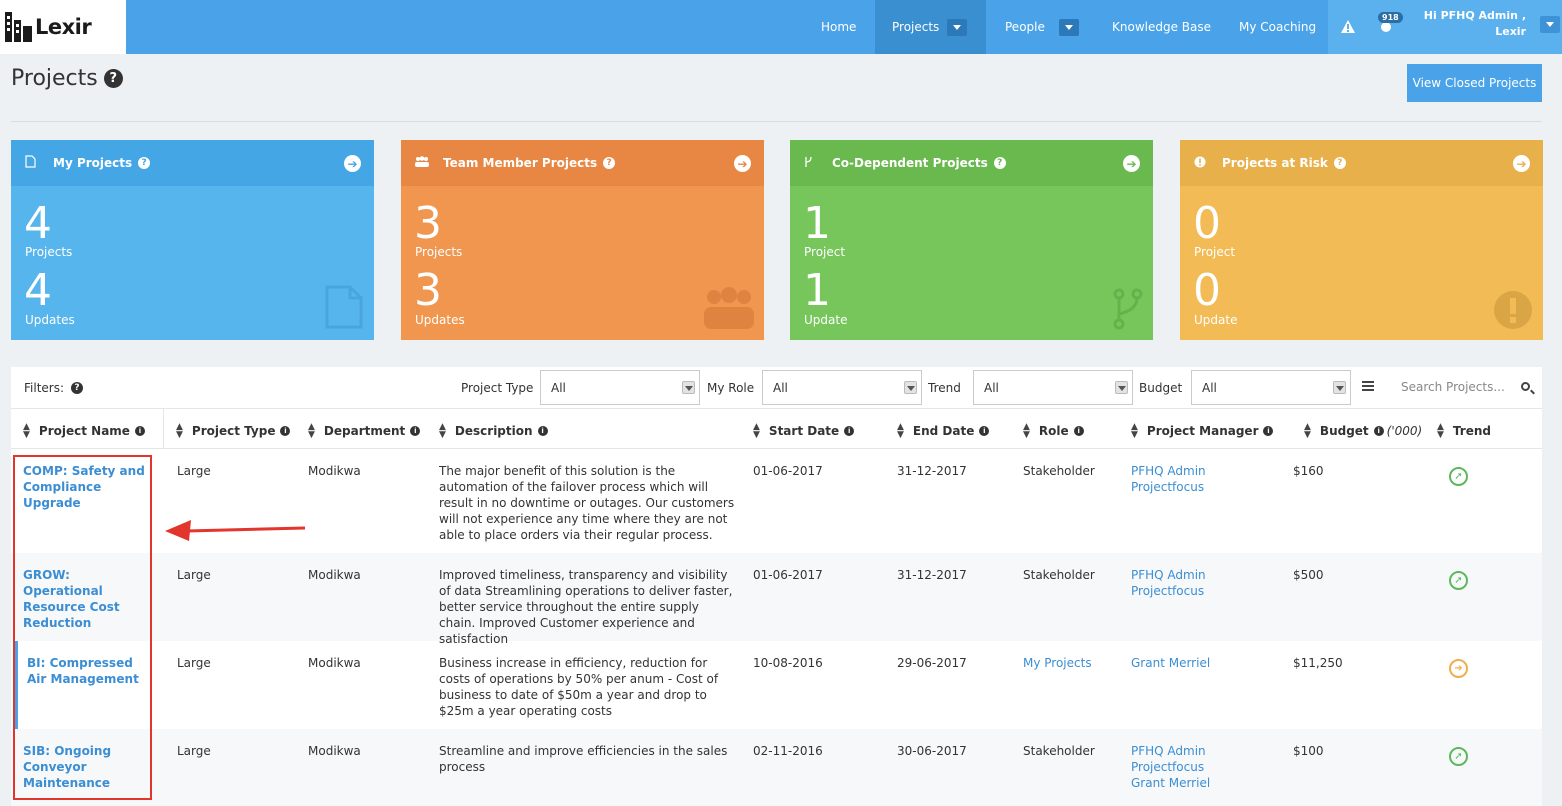 The image size is (1562, 806). Describe the element at coordinates (54, 388) in the screenshot. I see `filters-label: Filters: ?` at that location.